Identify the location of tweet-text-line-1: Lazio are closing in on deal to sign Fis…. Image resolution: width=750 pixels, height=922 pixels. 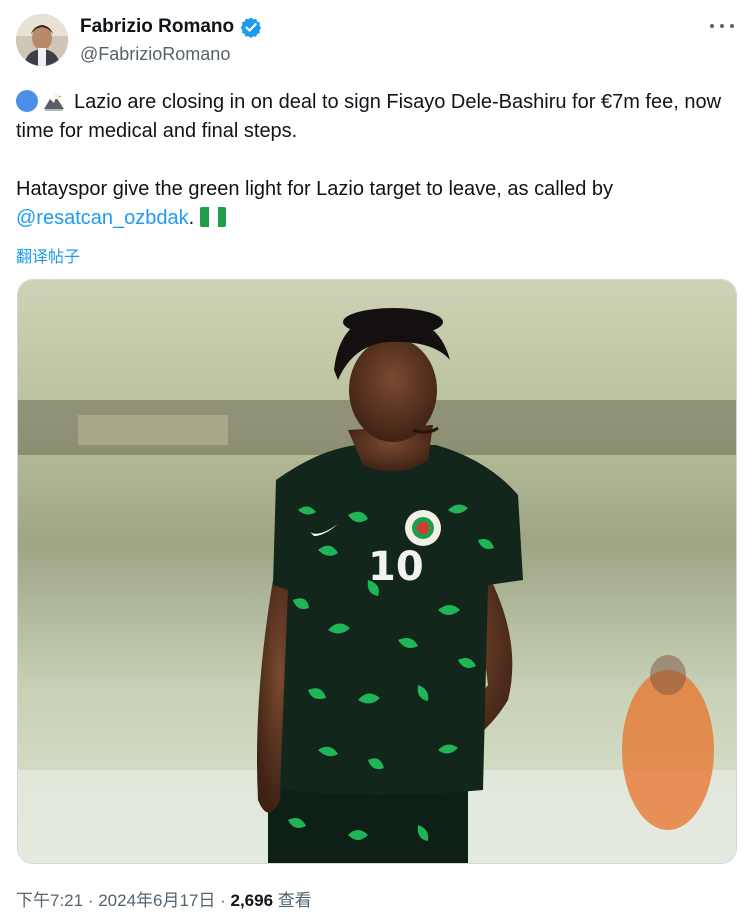
(369, 116).